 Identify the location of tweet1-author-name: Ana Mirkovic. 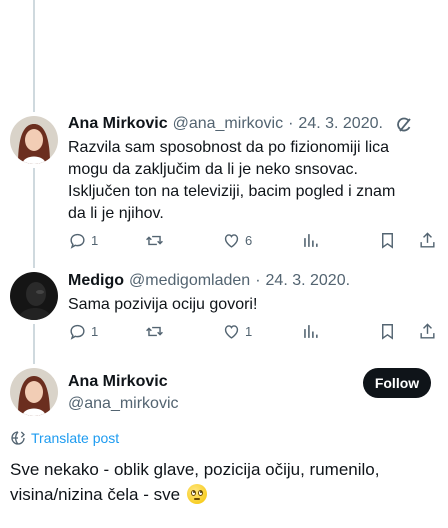
(118, 124).